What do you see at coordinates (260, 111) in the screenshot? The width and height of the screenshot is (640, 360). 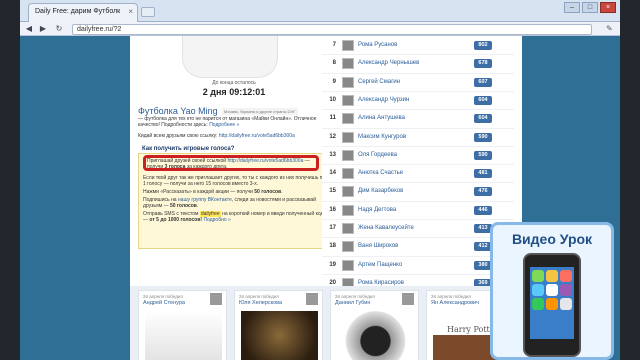 I see `region-tag: Москва, Украина и другие страны СНГ` at bounding box center [260, 111].